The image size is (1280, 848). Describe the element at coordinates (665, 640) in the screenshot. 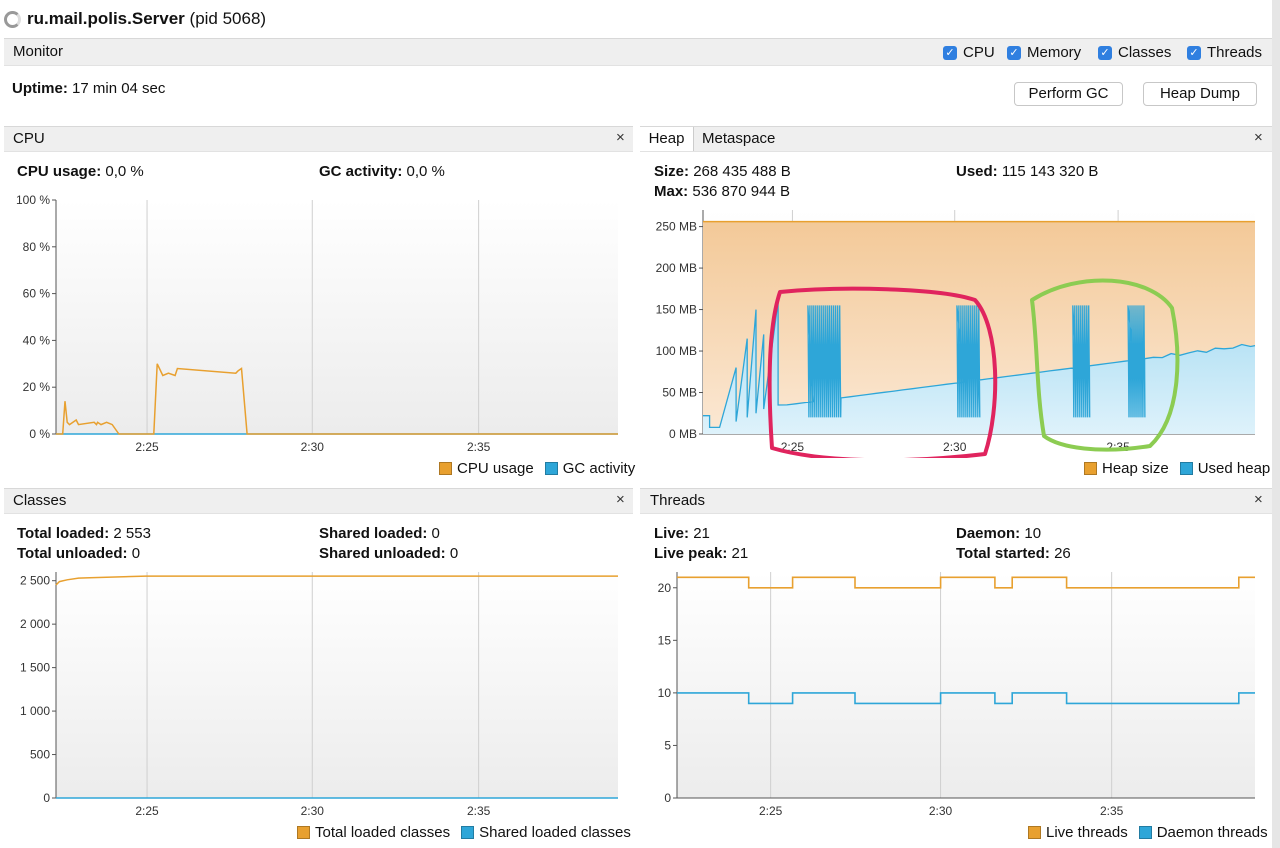

I see `y-tick-label: 15` at that location.